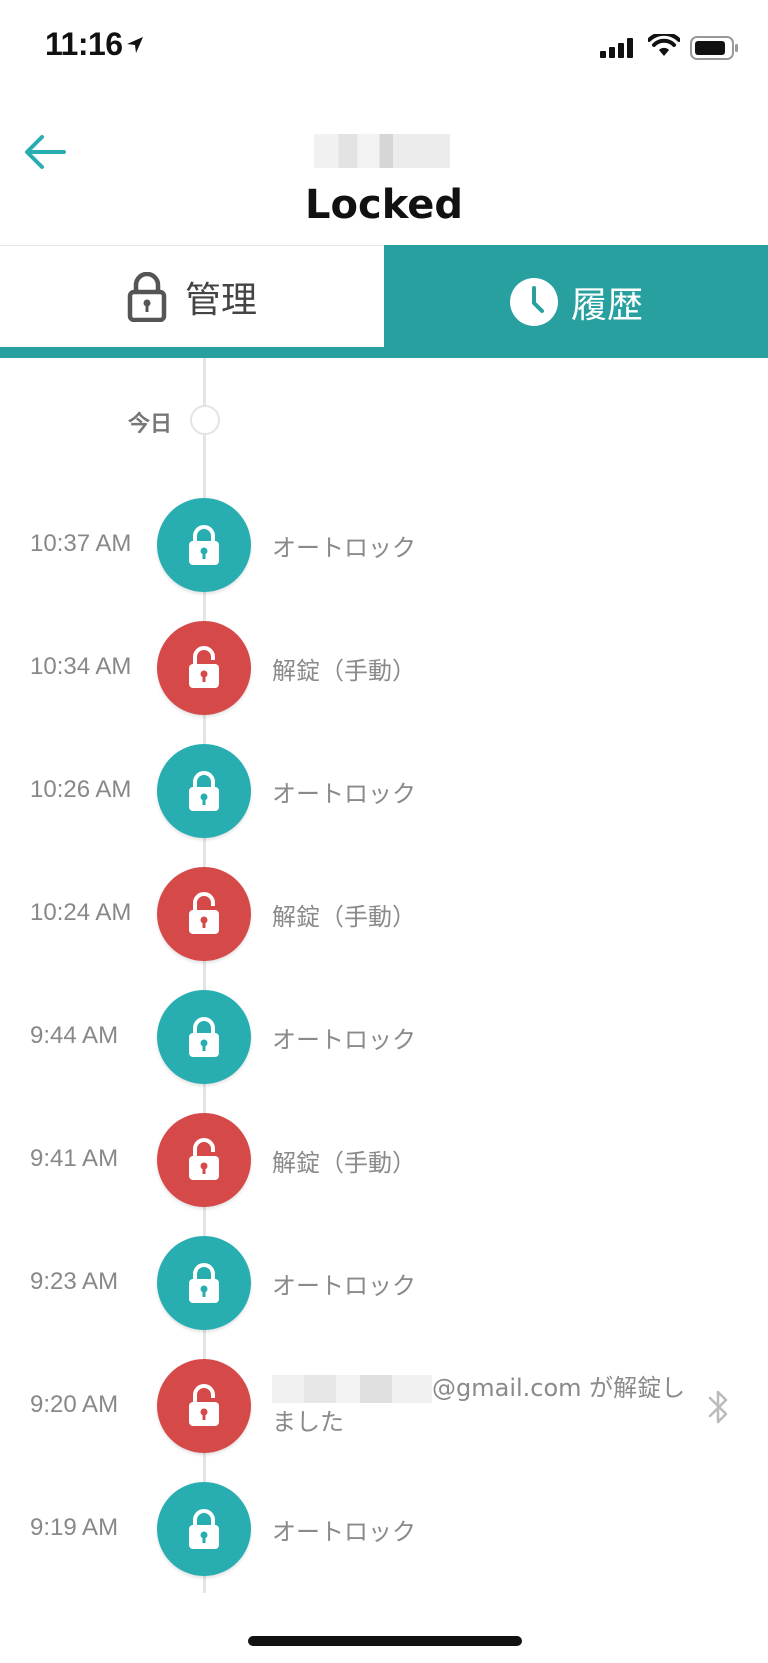  What do you see at coordinates (147, 297) in the screenshot?
I see `padlock-icon` at bounding box center [147, 297].